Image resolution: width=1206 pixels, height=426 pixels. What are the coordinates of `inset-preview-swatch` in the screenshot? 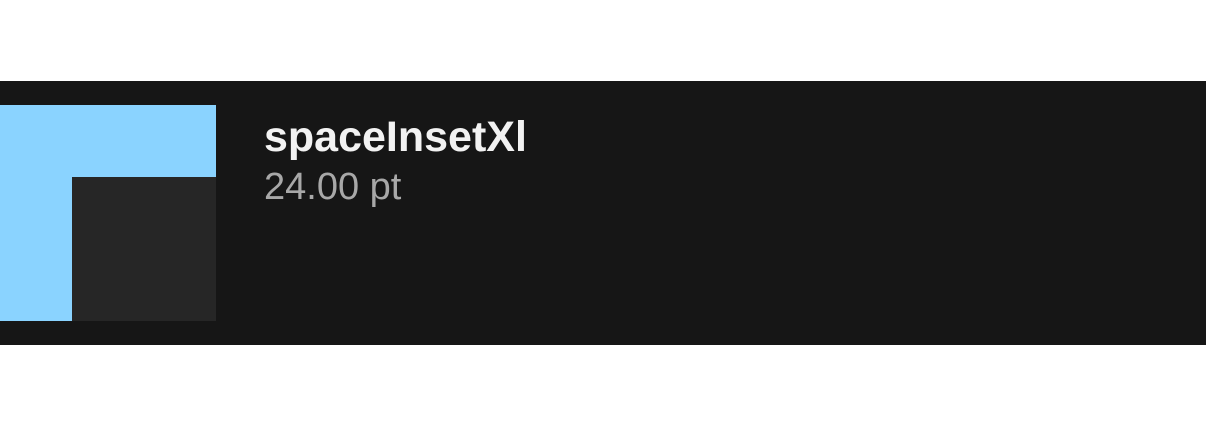 It's located at (108, 213).